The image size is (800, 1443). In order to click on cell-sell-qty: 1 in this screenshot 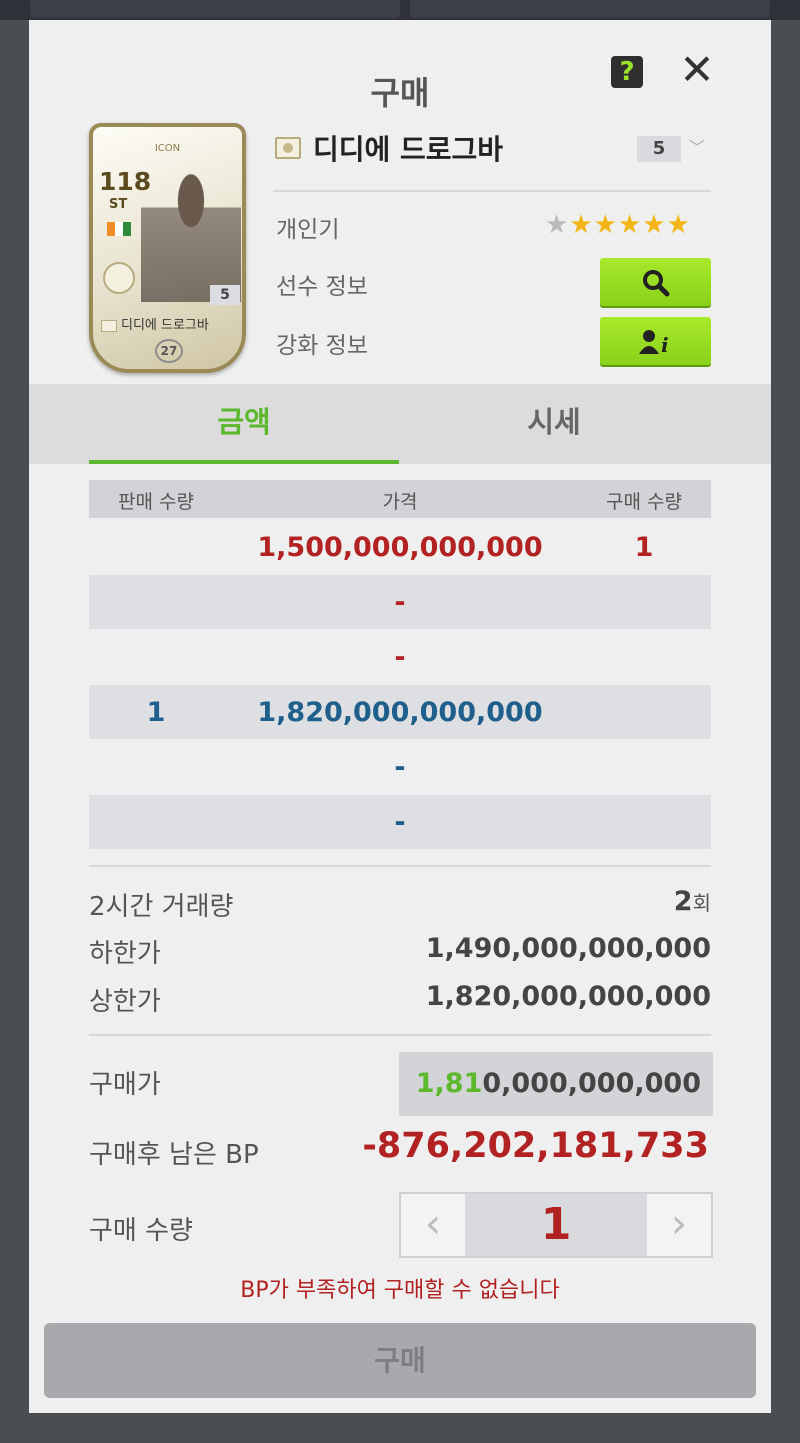, I will do `click(156, 712)`.